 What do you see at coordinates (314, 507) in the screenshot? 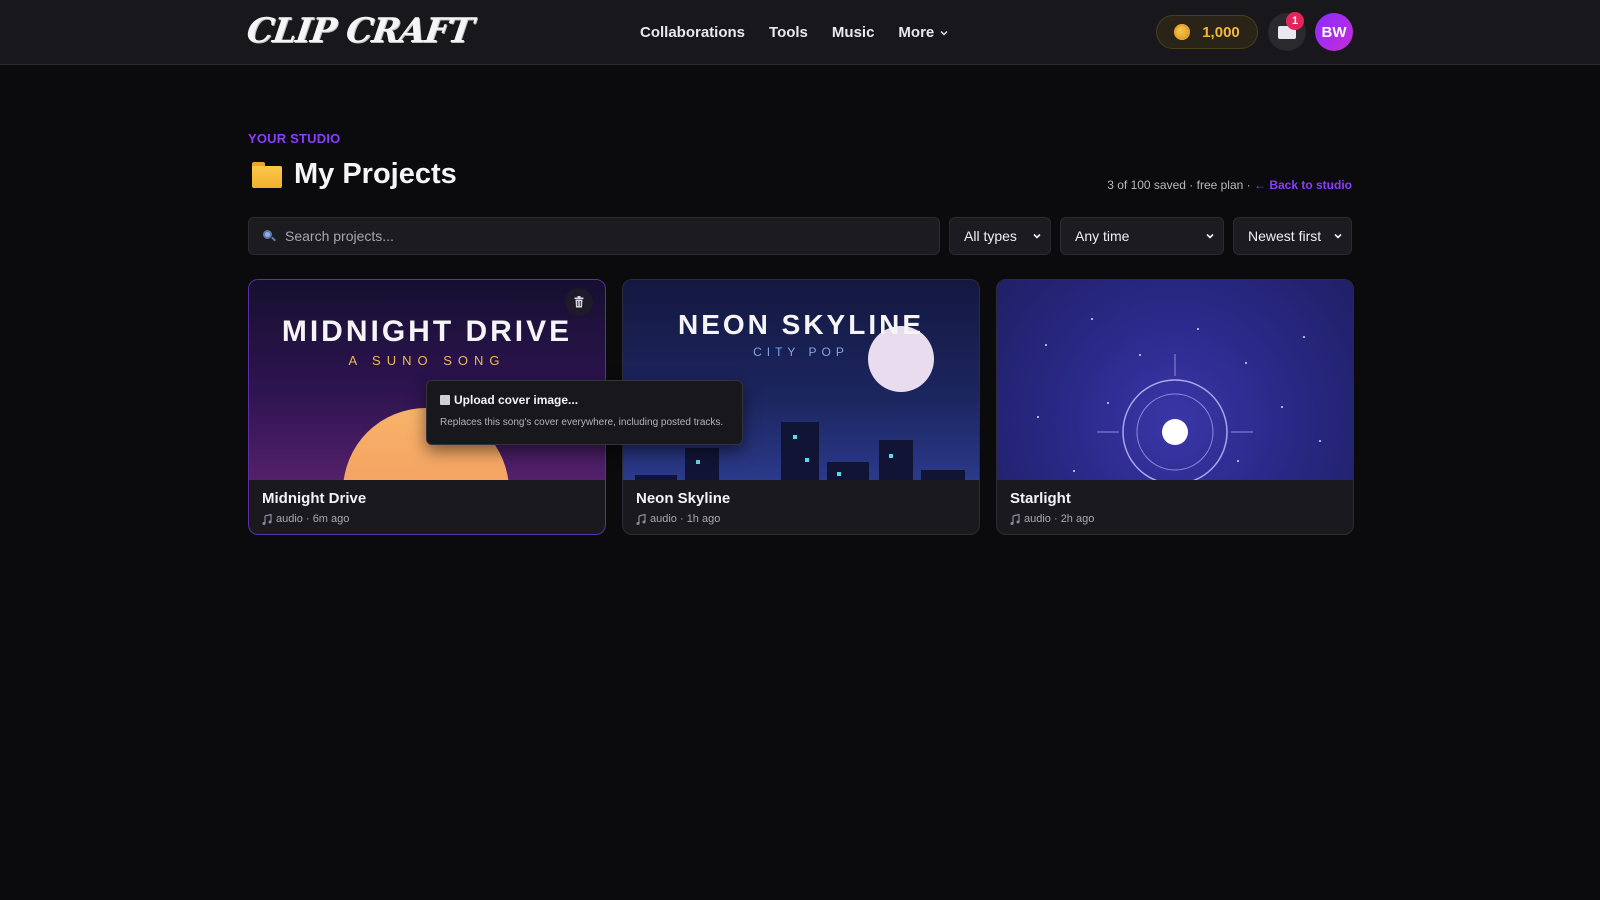
I see `project-info: Midnight Drive audio · 6m ago` at bounding box center [314, 507].